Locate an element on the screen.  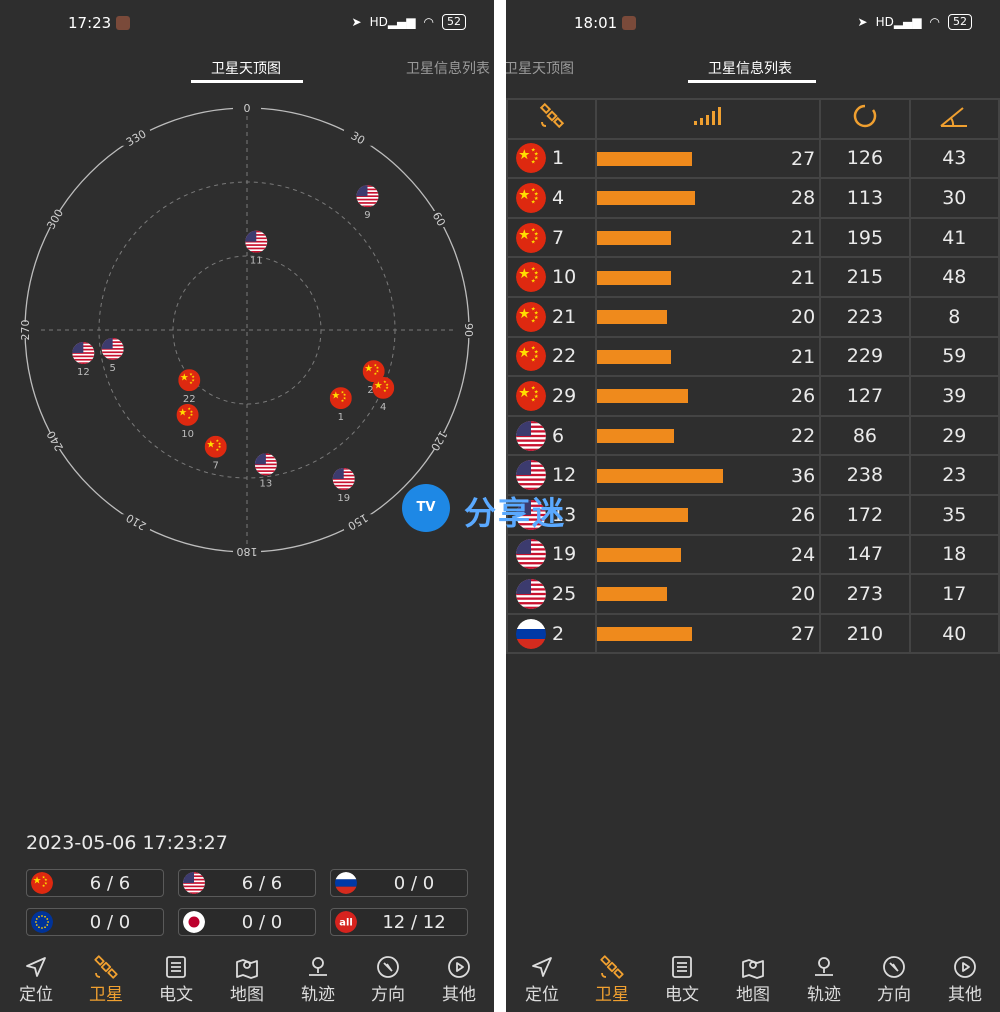
count-value: 0 / 0 is located at coordinates (414, 883).